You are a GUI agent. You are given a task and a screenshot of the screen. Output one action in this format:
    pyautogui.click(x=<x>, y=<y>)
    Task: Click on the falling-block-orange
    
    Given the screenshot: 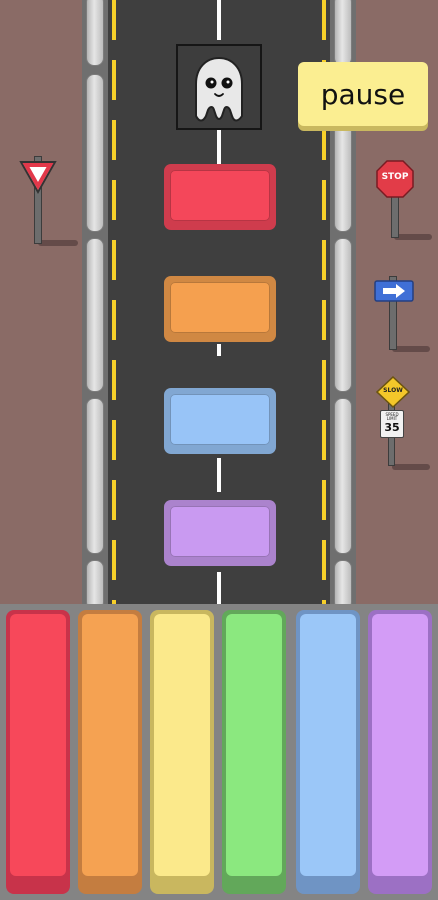 What is the action you would take?
    pyautogui.click(x=220, y=309)
    